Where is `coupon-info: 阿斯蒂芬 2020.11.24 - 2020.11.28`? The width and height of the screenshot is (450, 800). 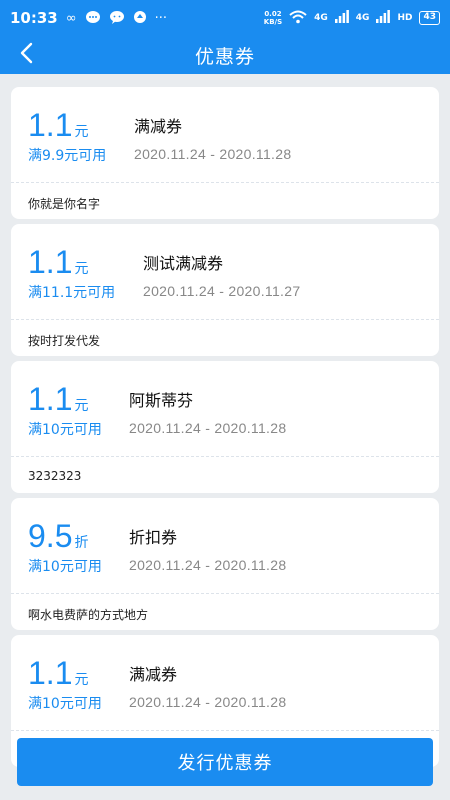
coupon-info: 阿斯蒂芬 2020.11.24 - 2020.11.28 is located at coordinates (207, 411).